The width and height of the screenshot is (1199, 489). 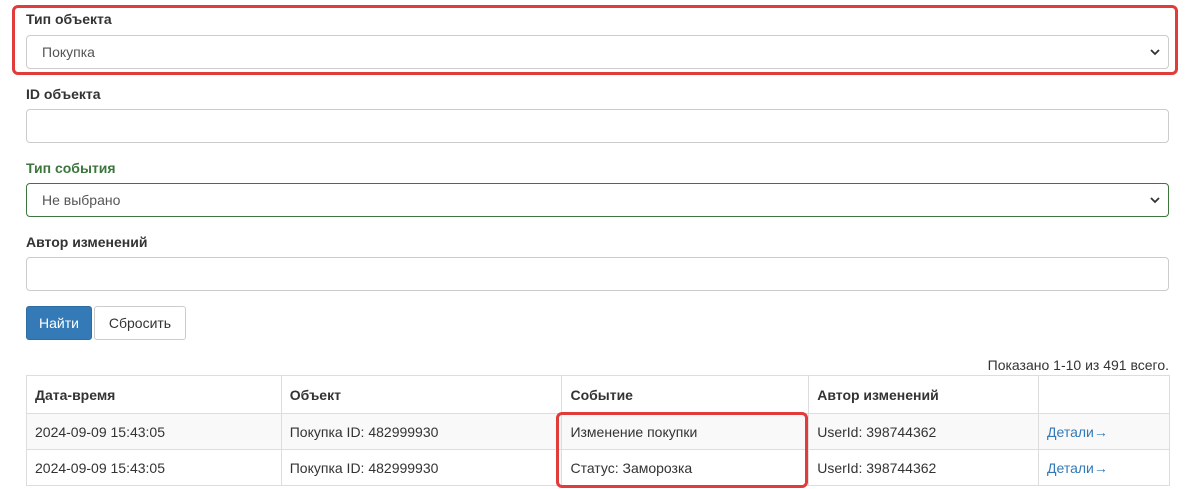 What do you see at coordinates (685, 394) in the screenshot?
I see `column-header-event: Событие` at bounding box center [685, 394].